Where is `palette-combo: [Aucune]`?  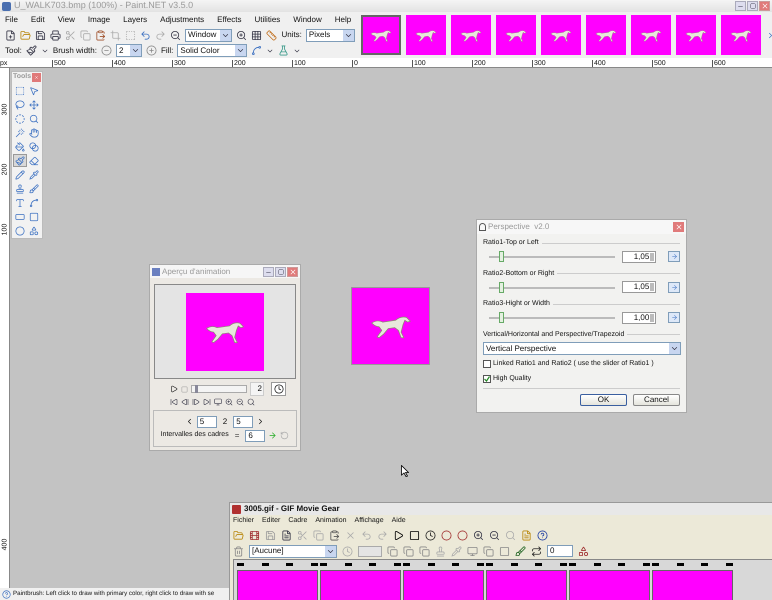
palette-combo: [Aucune] is located at coordinates (293, 551).